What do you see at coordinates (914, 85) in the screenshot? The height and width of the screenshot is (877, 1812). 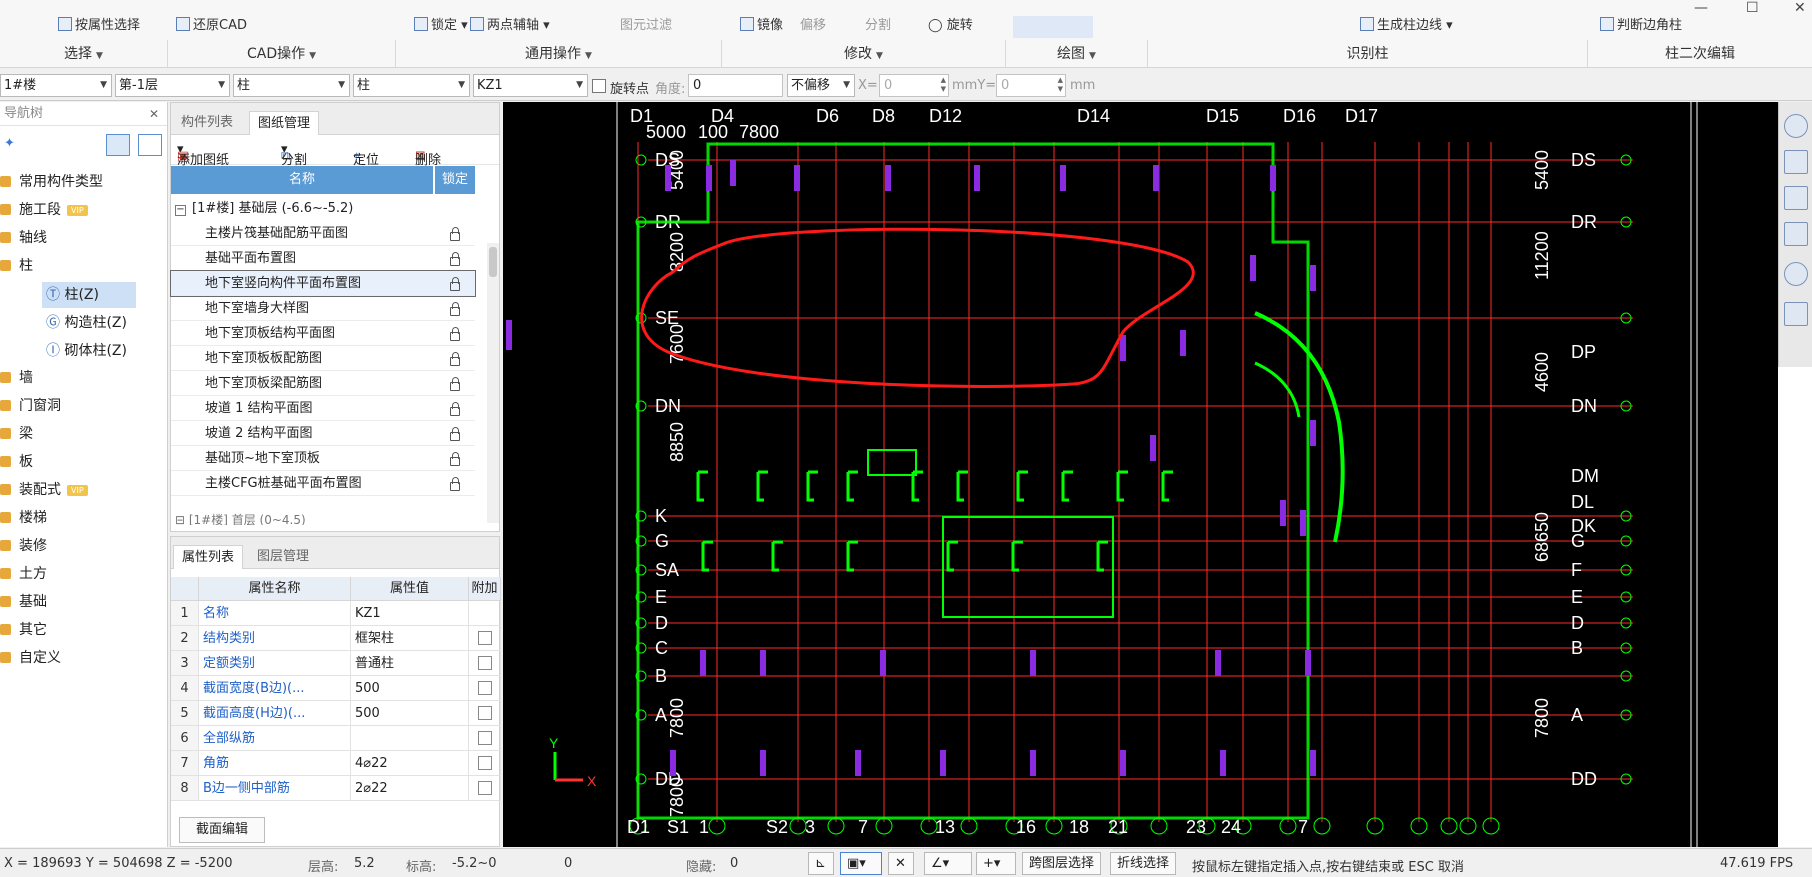 I see `x-offset-input: 0 ▲ ▼` at bounding box center [914, 85].